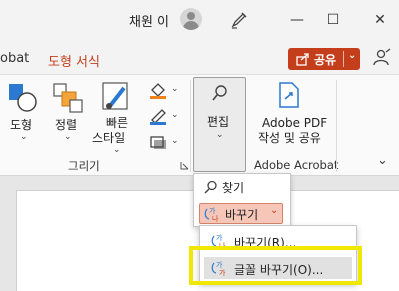 This screenshot has height=291, width=399. Describe the element at coordinates (158, 142) in the screenshot. I see `shape-effects-icon` at that location.